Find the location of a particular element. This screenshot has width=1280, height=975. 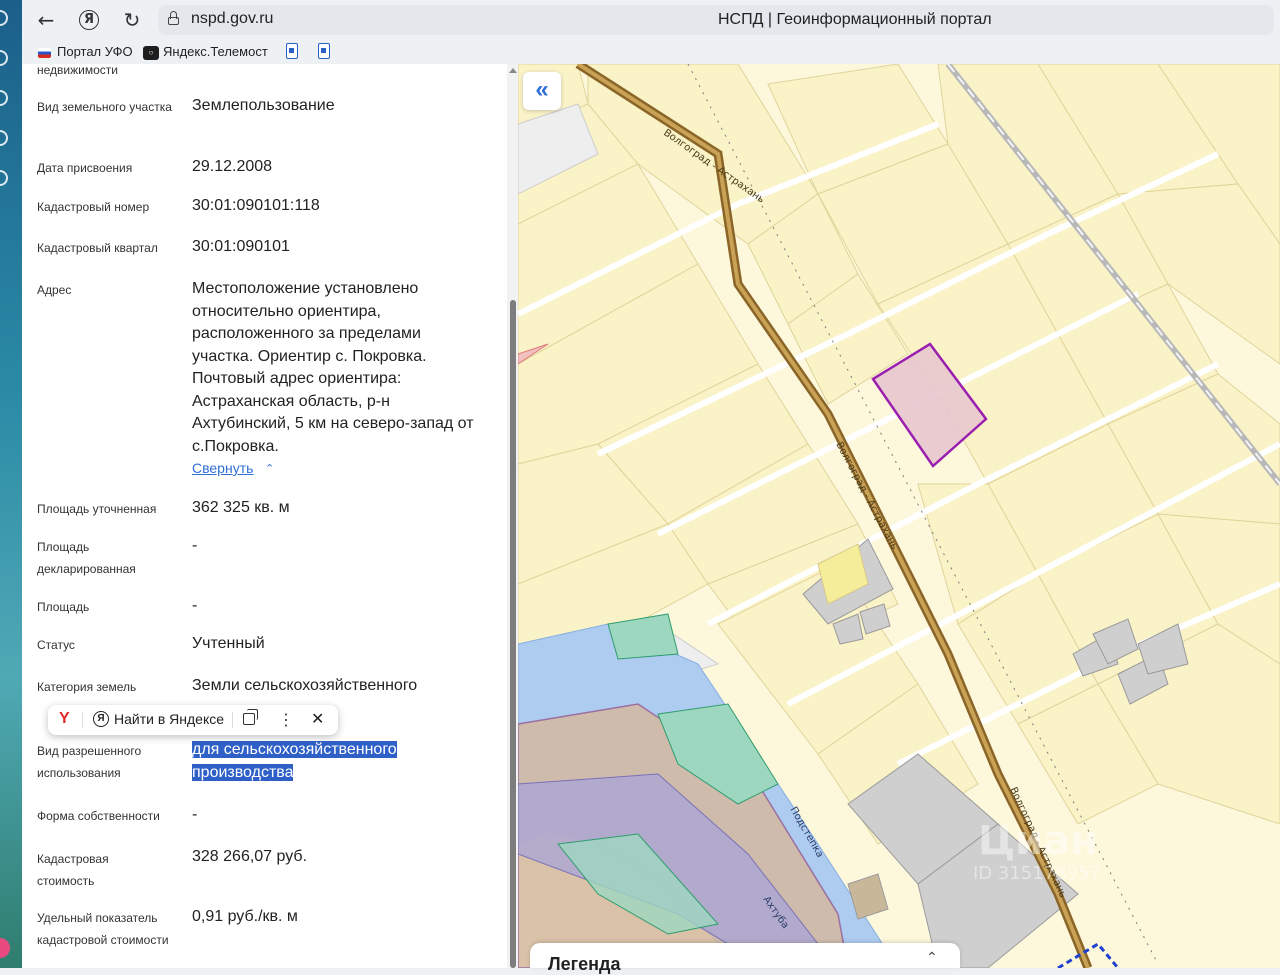

os-notification-icon is located at coordinates (5, 948).